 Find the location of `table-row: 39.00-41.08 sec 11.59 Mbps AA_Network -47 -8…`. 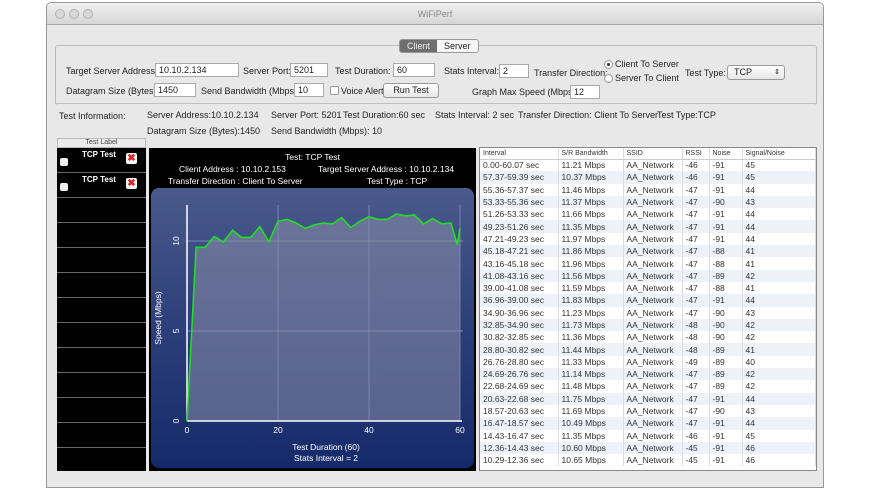

table-row: 39.00-41.08 sec 11.59 Mbps AA_Network -47 -8… is located at coordinates (648, 288).